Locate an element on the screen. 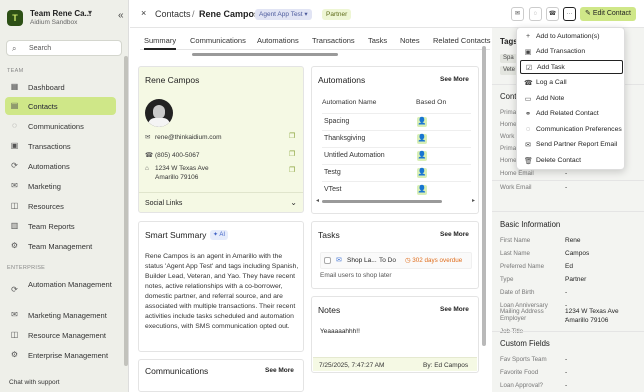 The image size is (644, 392). status-tag: Agent App Test ▾ is located at coordinates (283, 14).